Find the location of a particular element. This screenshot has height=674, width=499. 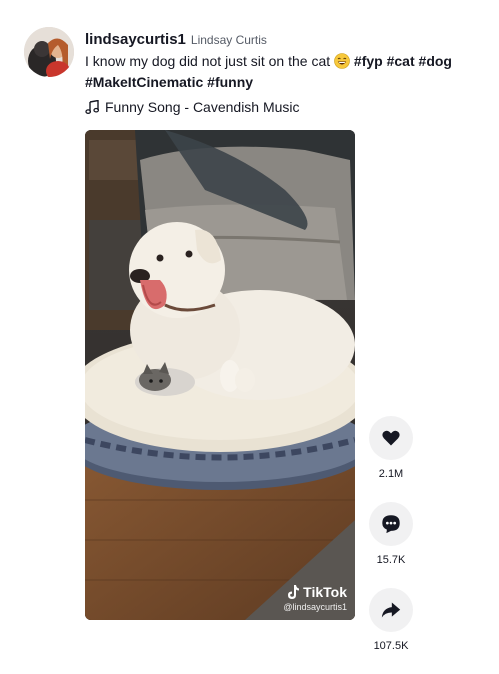

tiktok-logo: TikTok is located at coordinates (315, 592).